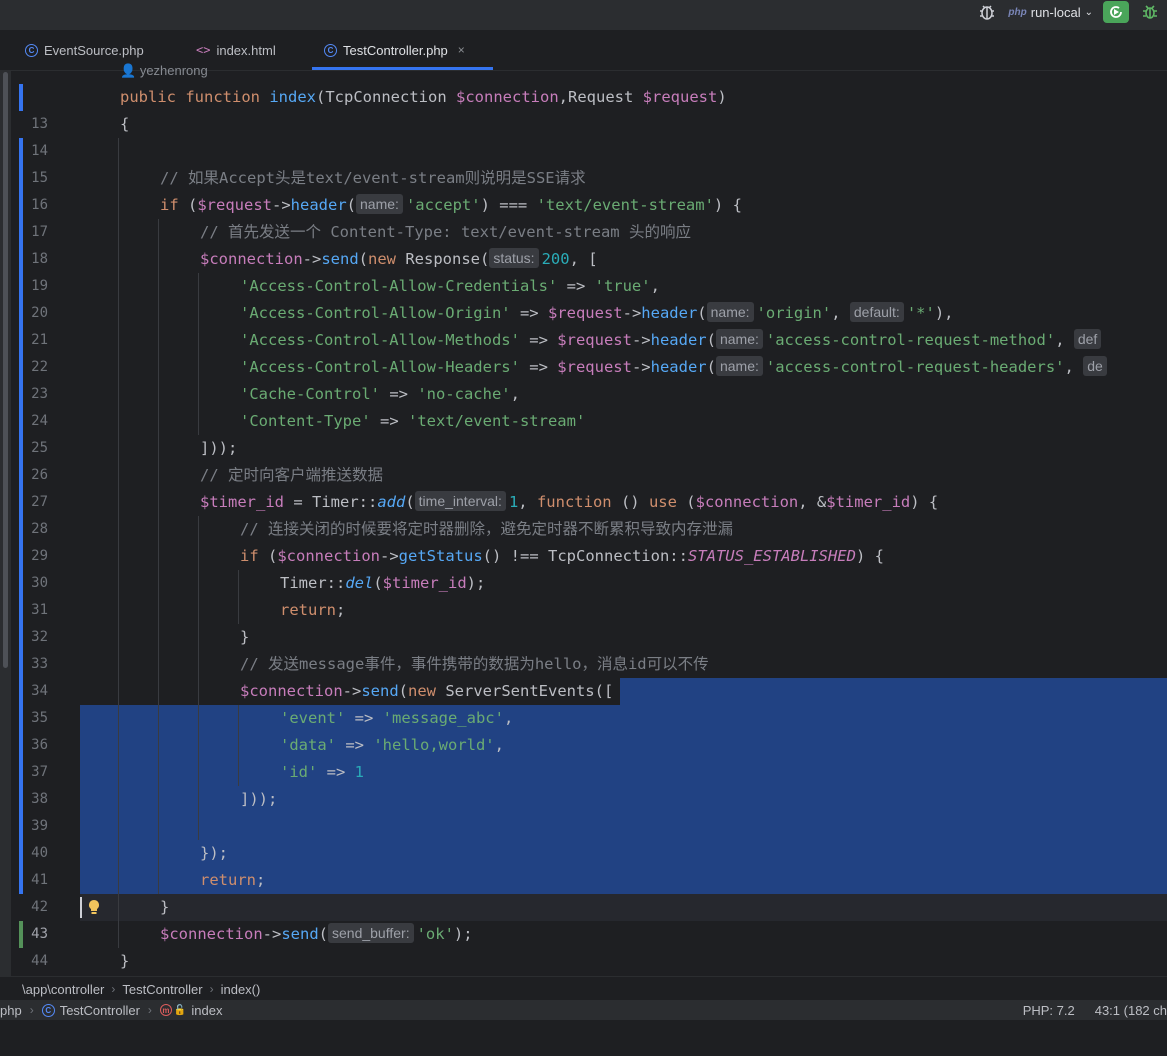  Describe the element at coordinates (583, 621) in the screenshot. I see `code-line: 32 return;` at that location.